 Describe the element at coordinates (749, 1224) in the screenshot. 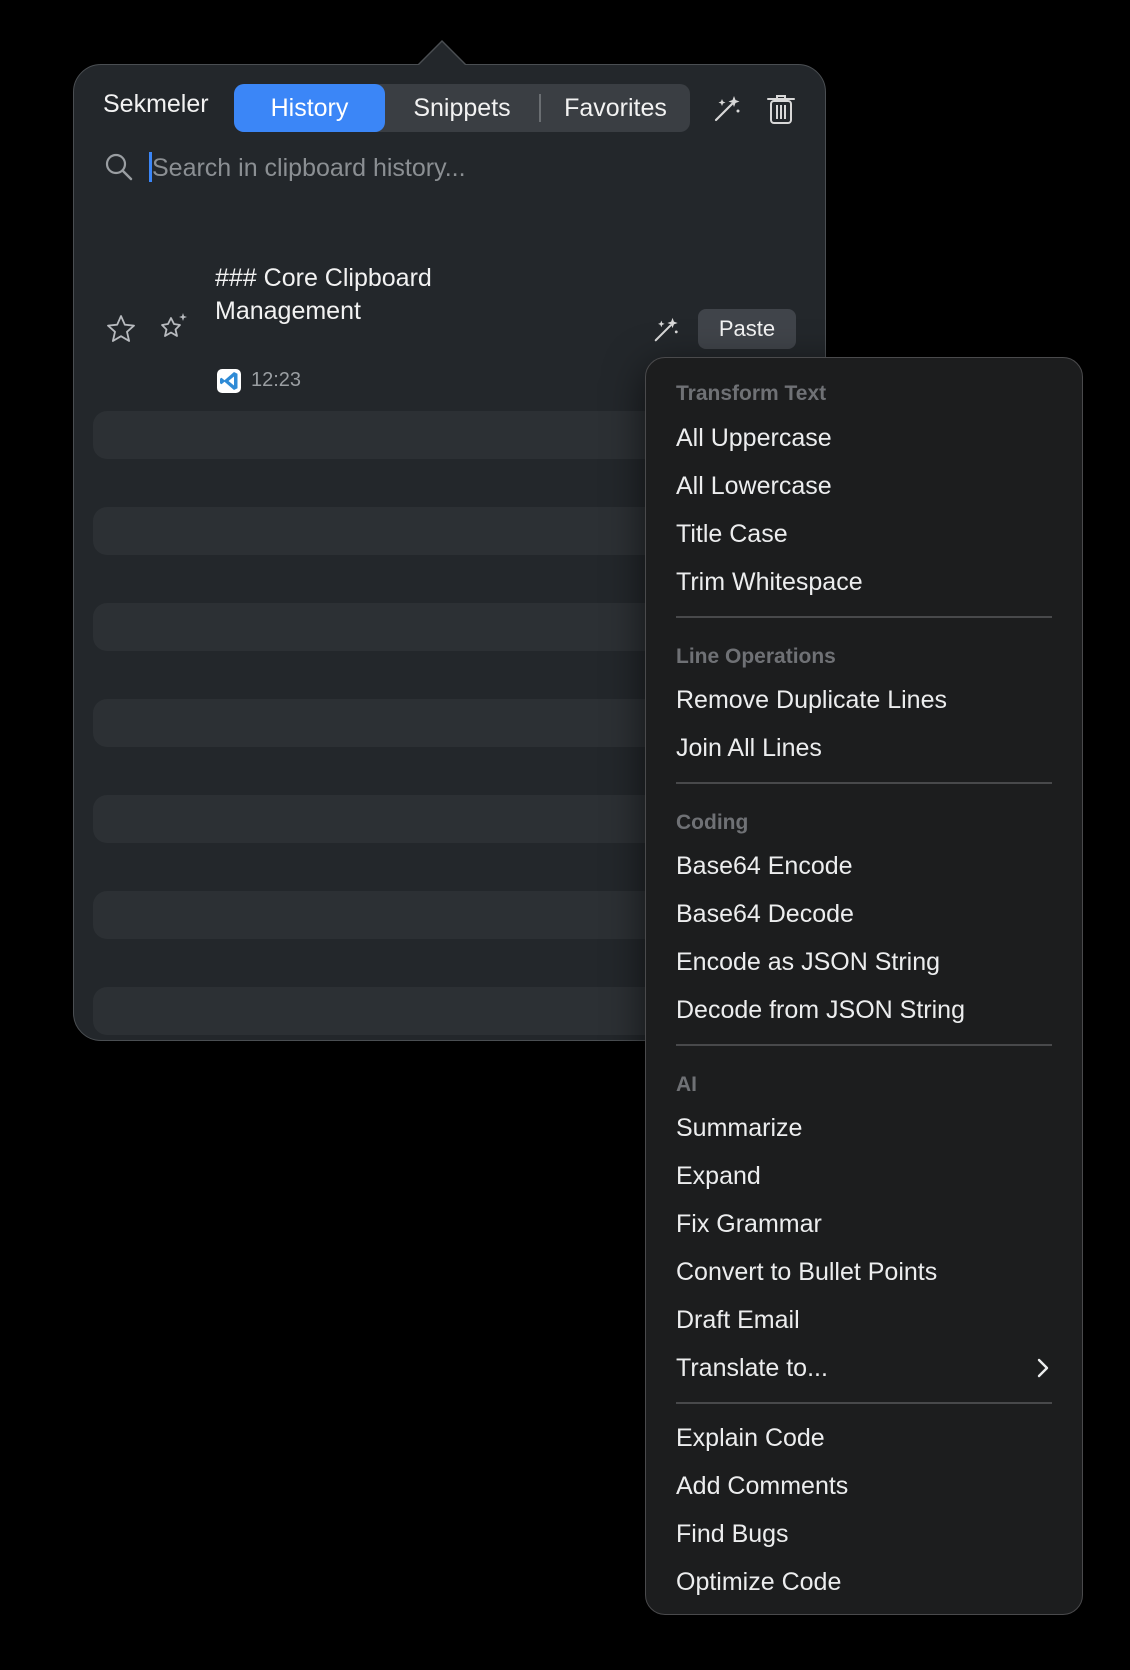

I see `menu-item-fix-grammar: Fix Grammar` at that location.